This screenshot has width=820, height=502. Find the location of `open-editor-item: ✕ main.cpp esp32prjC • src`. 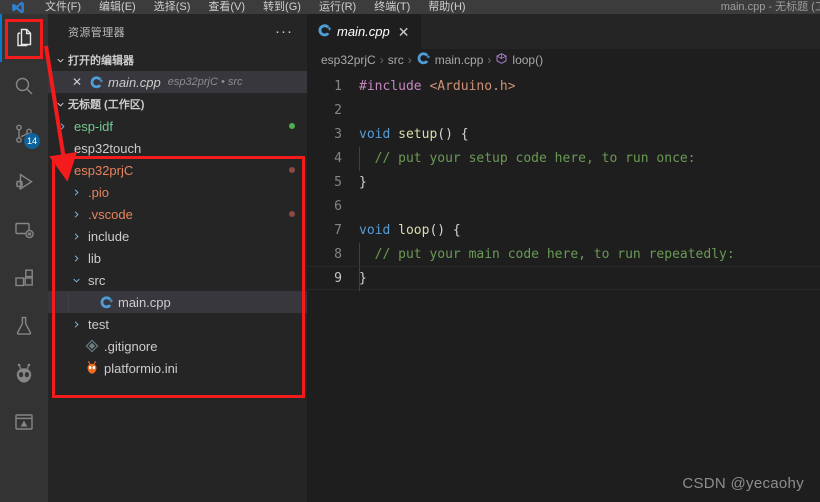

open-editor-item: ✕ main.cpp esp32prjC • src is located at coordinates (177, 82).